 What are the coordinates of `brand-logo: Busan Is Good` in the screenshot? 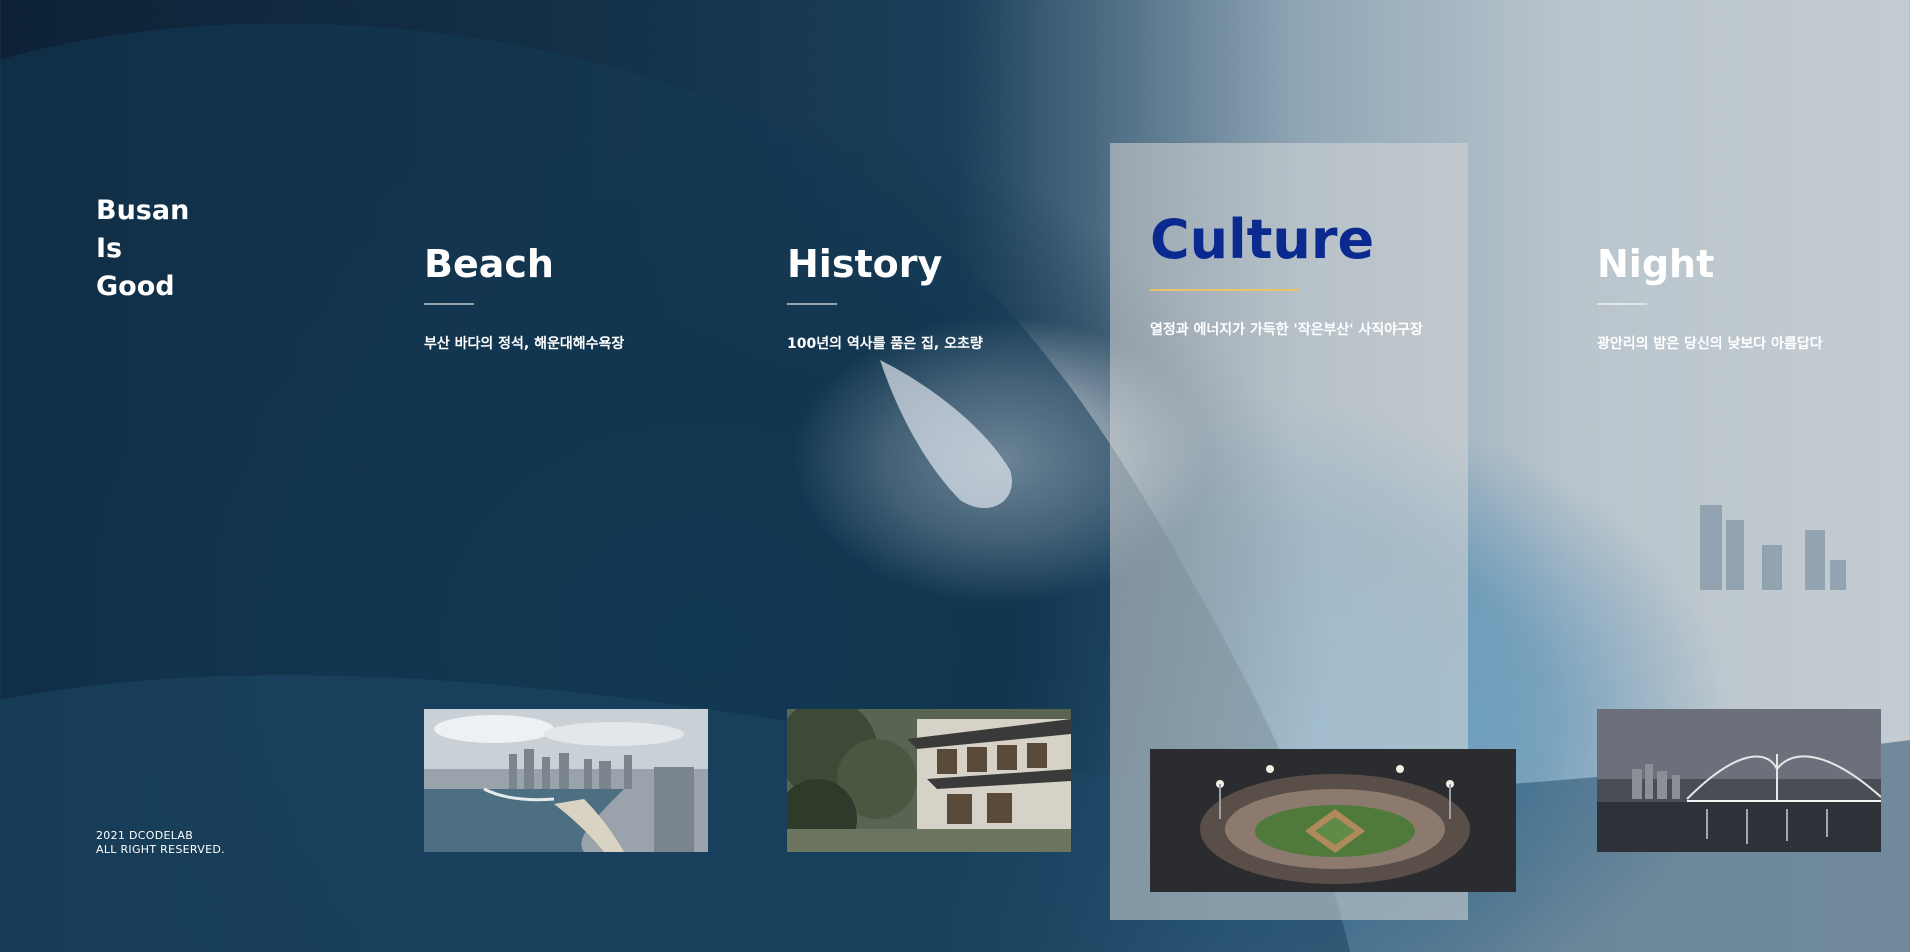 It's located at (142, 249).